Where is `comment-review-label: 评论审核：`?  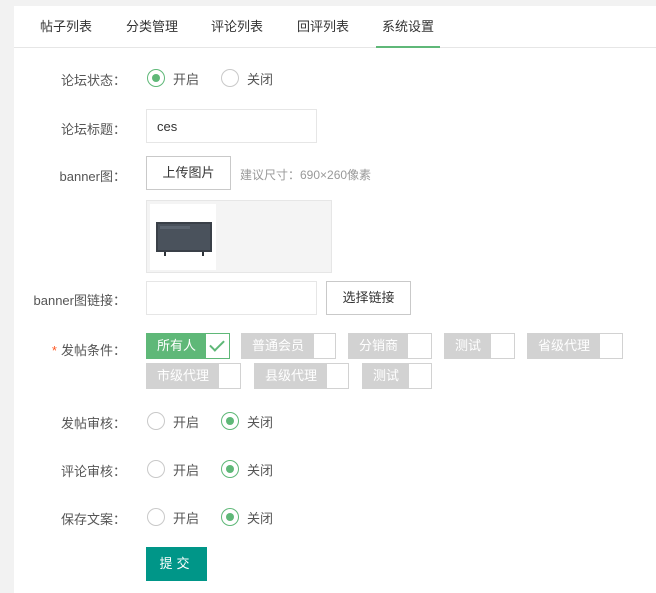
comment-review-label: 评论审核： is located at coordinates (93, 471).